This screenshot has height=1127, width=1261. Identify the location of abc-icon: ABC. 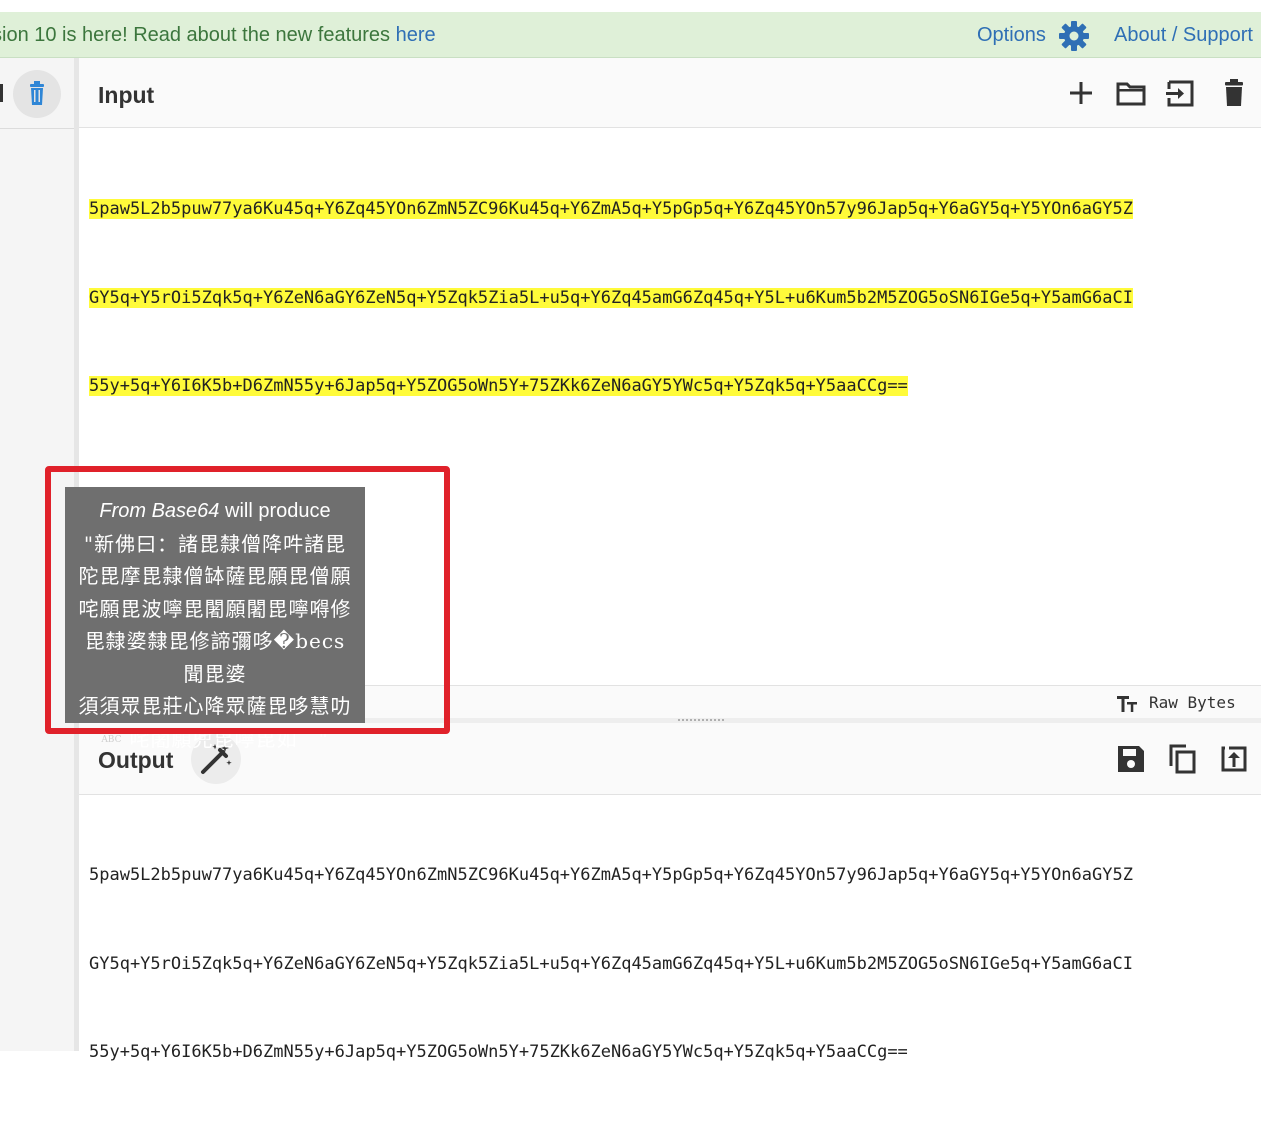
(111, 739).